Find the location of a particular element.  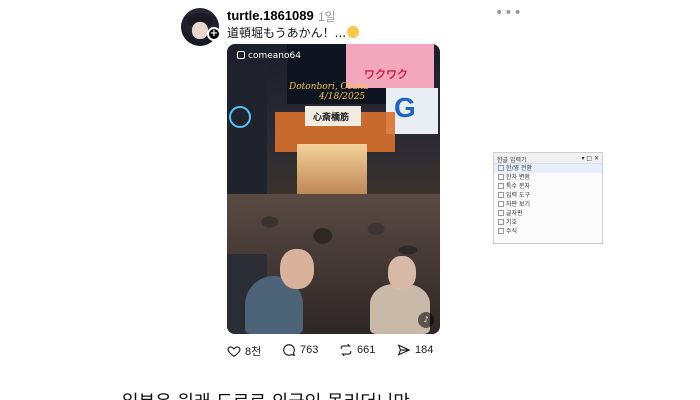

watermark-text: comeano64 is located at coordinates (274, 56).